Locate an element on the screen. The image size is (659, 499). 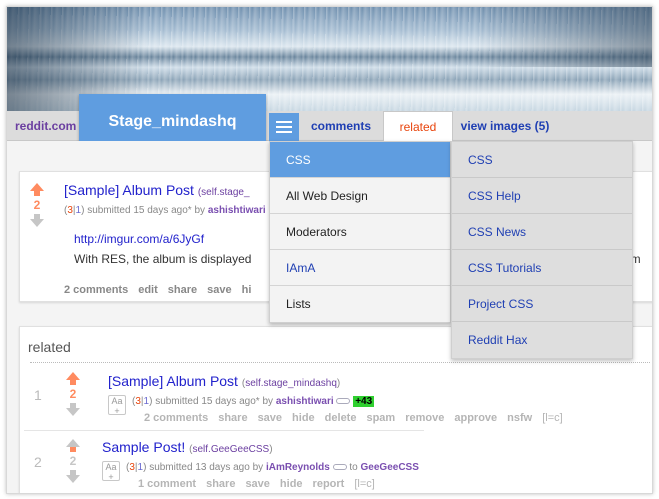
reddit-home-link: reddit.com is located at coordinates (45, 126).